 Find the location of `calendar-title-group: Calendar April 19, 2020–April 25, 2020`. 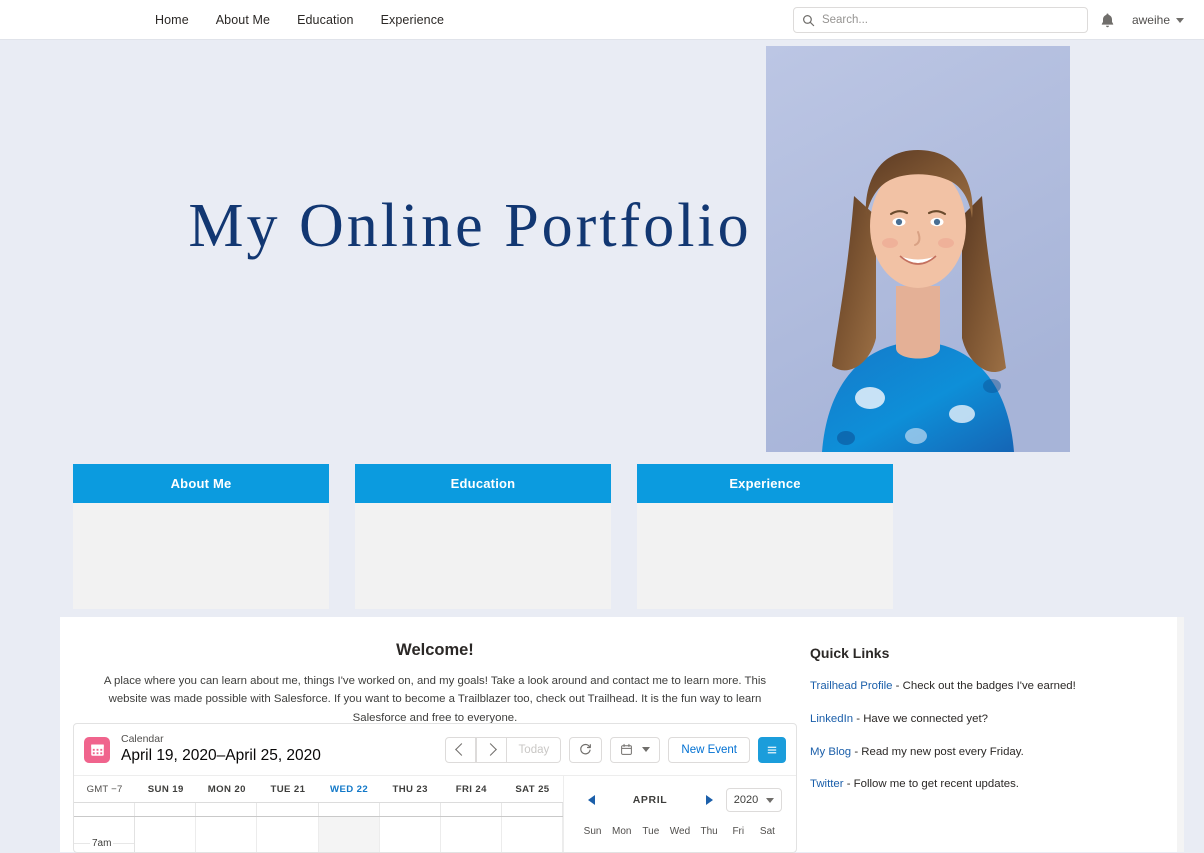

calendar-title-group: Calendar April 19, 2020–April 25, 2020 is located at coordinates (221, 749).